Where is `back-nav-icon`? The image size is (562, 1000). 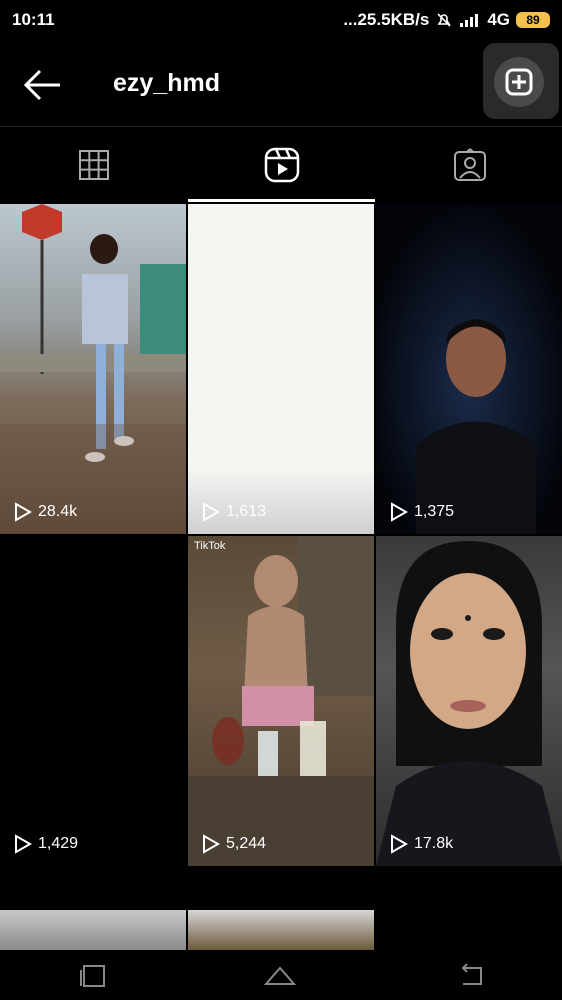 back-nav-icon is located at coordinates (471, 974).